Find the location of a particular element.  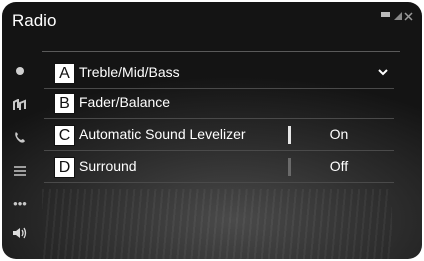

page-title: Radio is located at coordinates (34, 20).